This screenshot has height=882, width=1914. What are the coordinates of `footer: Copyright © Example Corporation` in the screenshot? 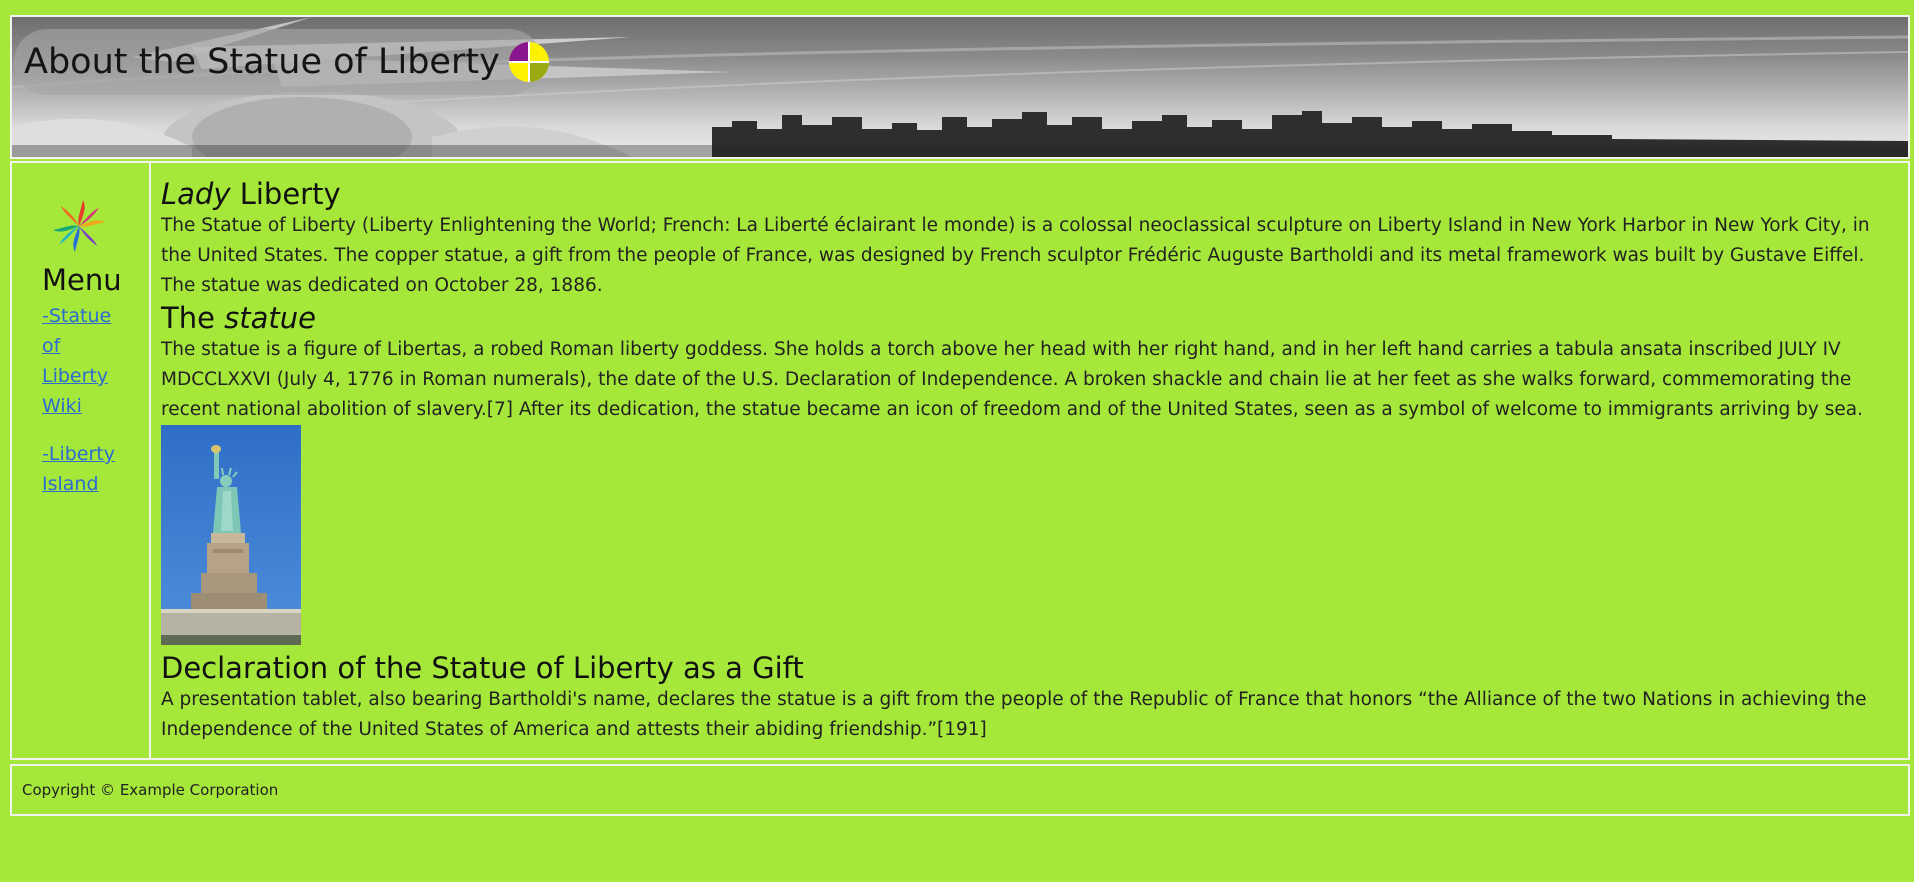 It's located at (960, 790).